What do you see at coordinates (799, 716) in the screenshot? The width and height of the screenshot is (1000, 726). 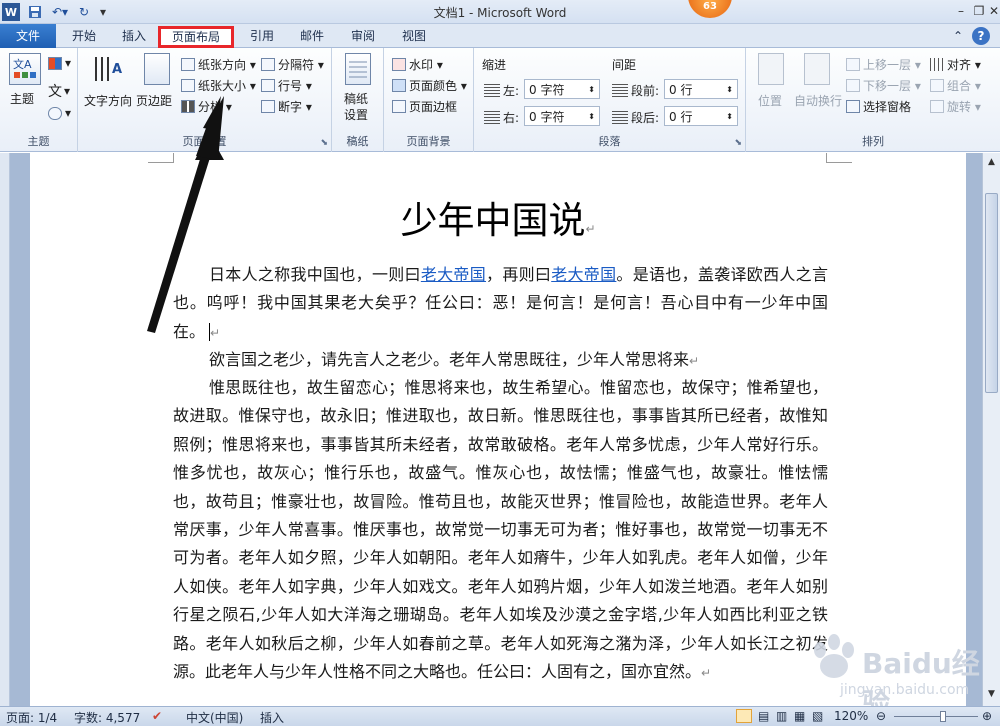 I see `outline-icon: ▦` at bounding box center [799, 716].